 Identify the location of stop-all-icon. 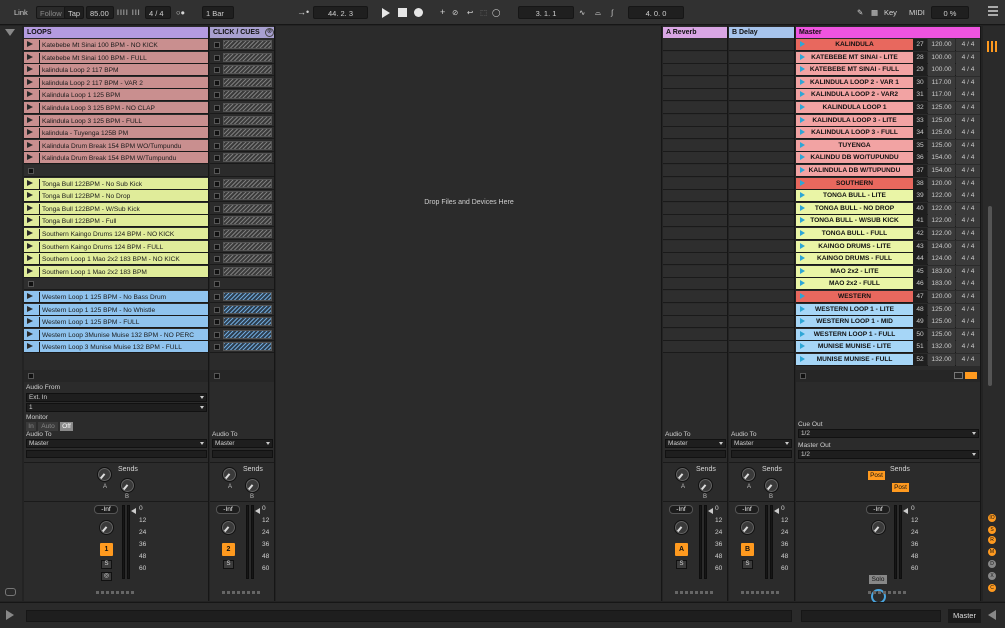
(217, 376).